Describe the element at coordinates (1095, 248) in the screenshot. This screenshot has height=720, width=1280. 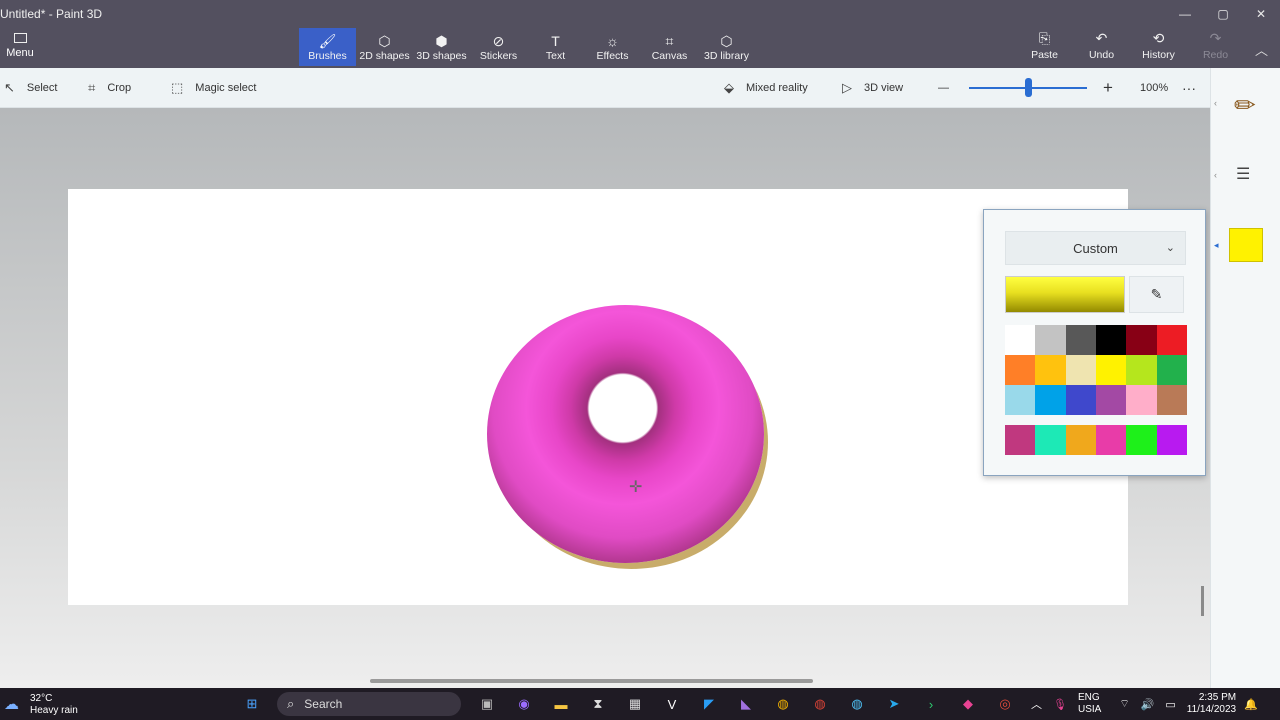
I see `color-mode-dropdown: Custom ⌄` at that location.